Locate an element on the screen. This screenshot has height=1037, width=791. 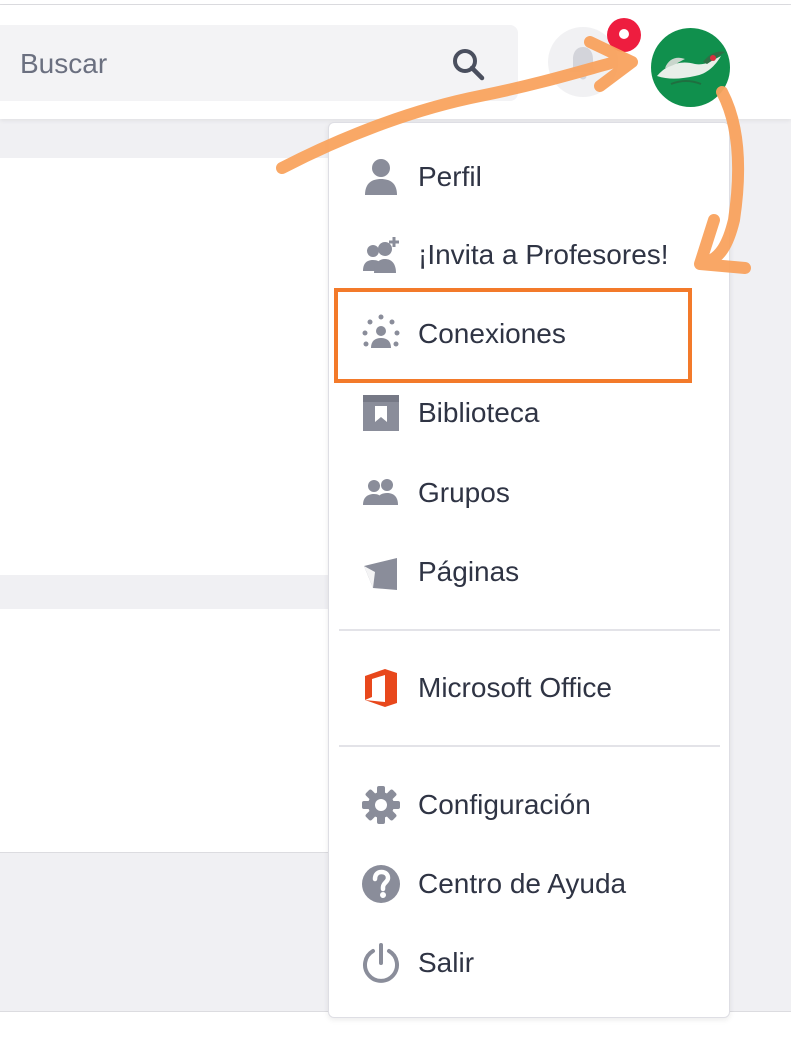
search-box is located at coordinates (259, 64).